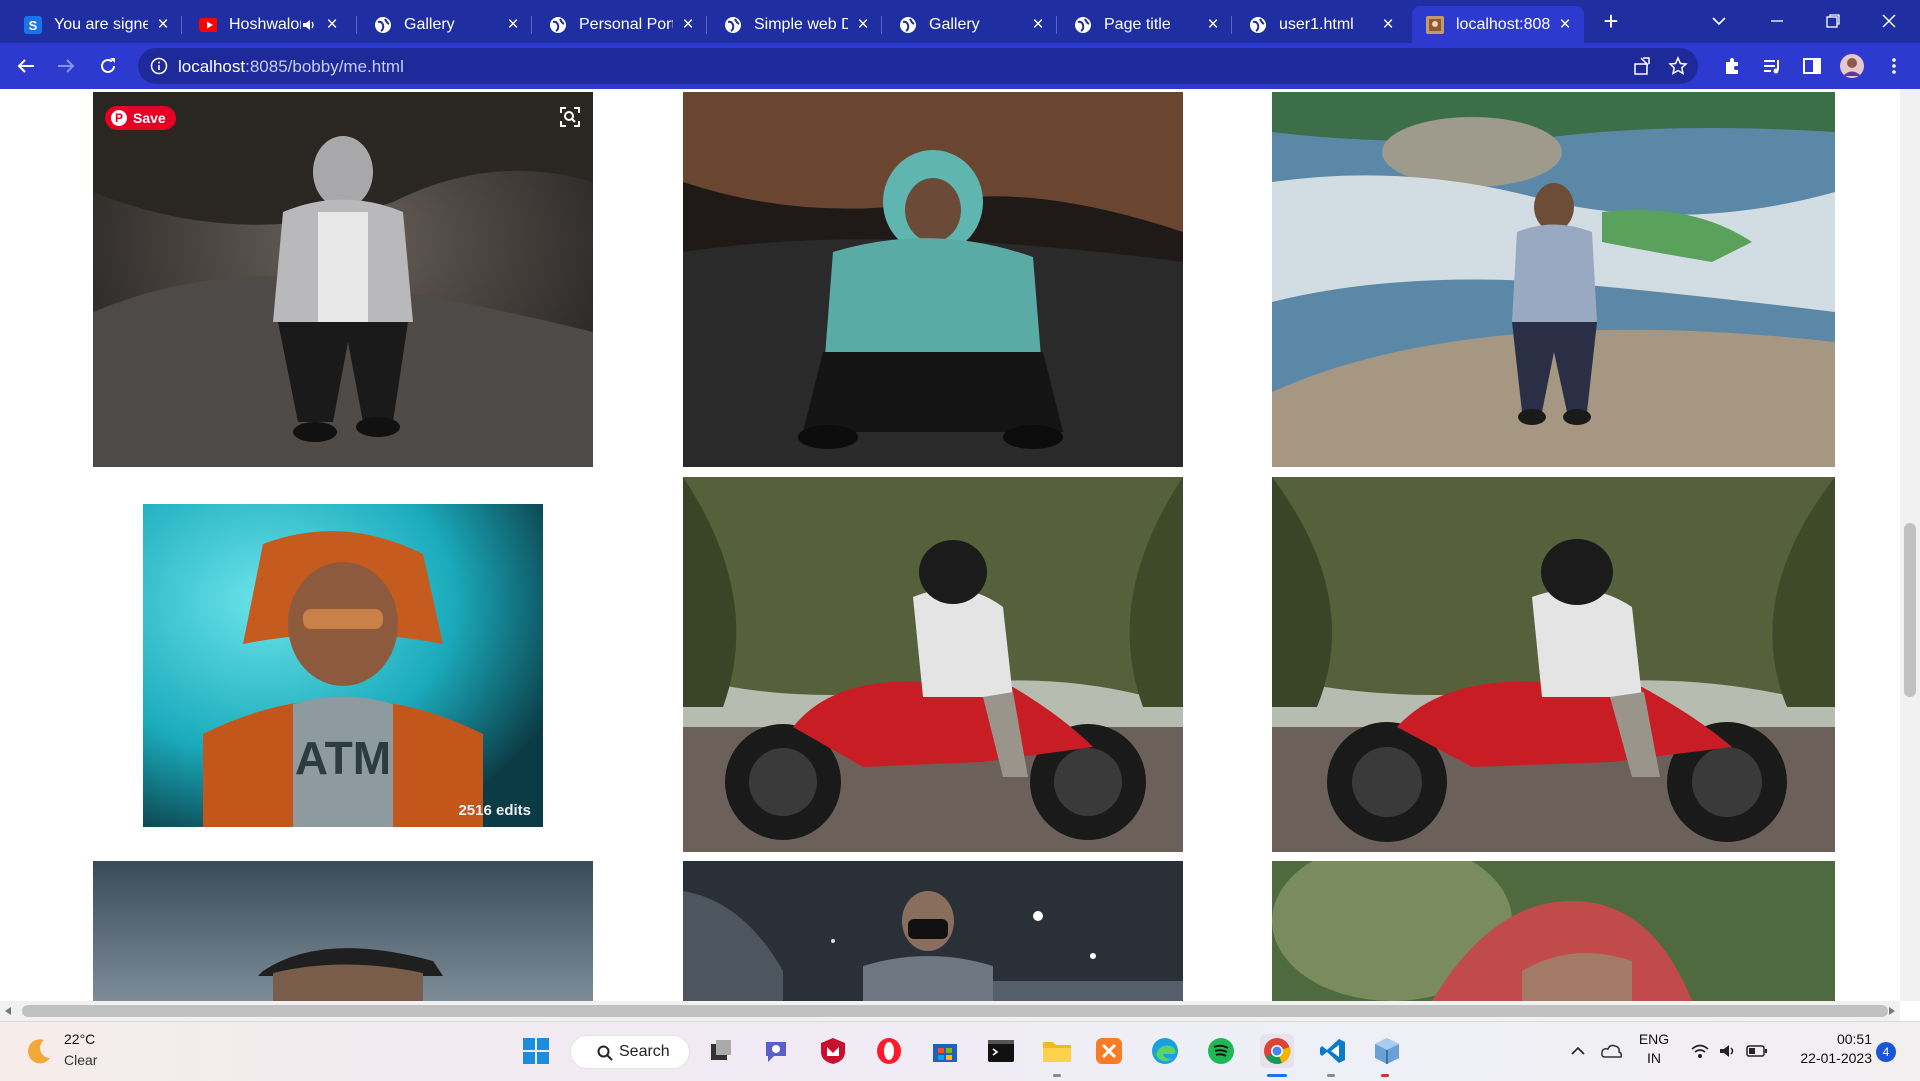  I want to click on spotify-app, so click(1221, 1051).